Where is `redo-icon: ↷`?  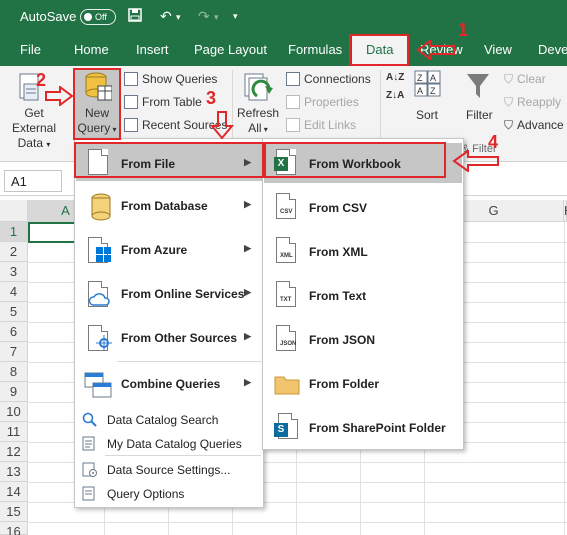
redo-icon: ↷ is located at coordinates (204, 16).